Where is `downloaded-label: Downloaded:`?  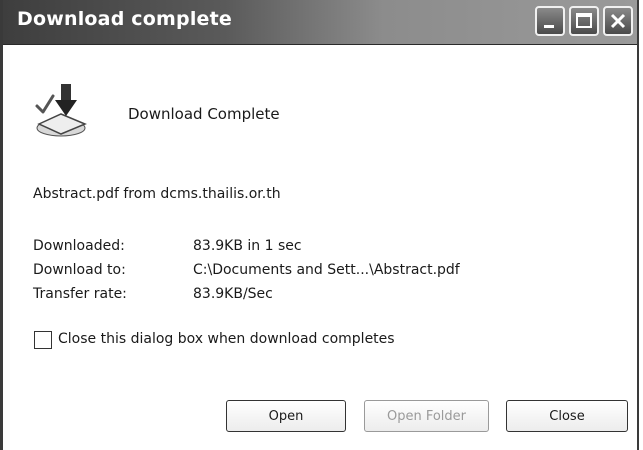 downloaded-label: Downloaded: is located at coordinates (79, 246).